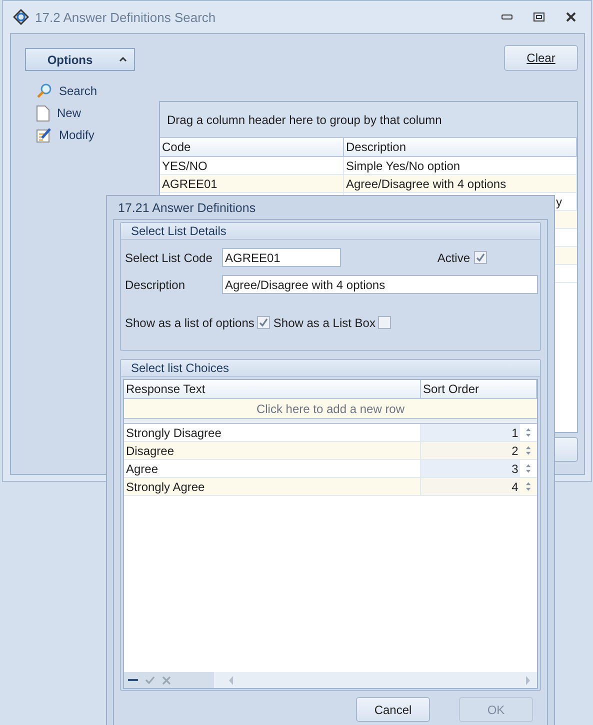  I want to click on table-cell: AGREE01, so click(252, 183).